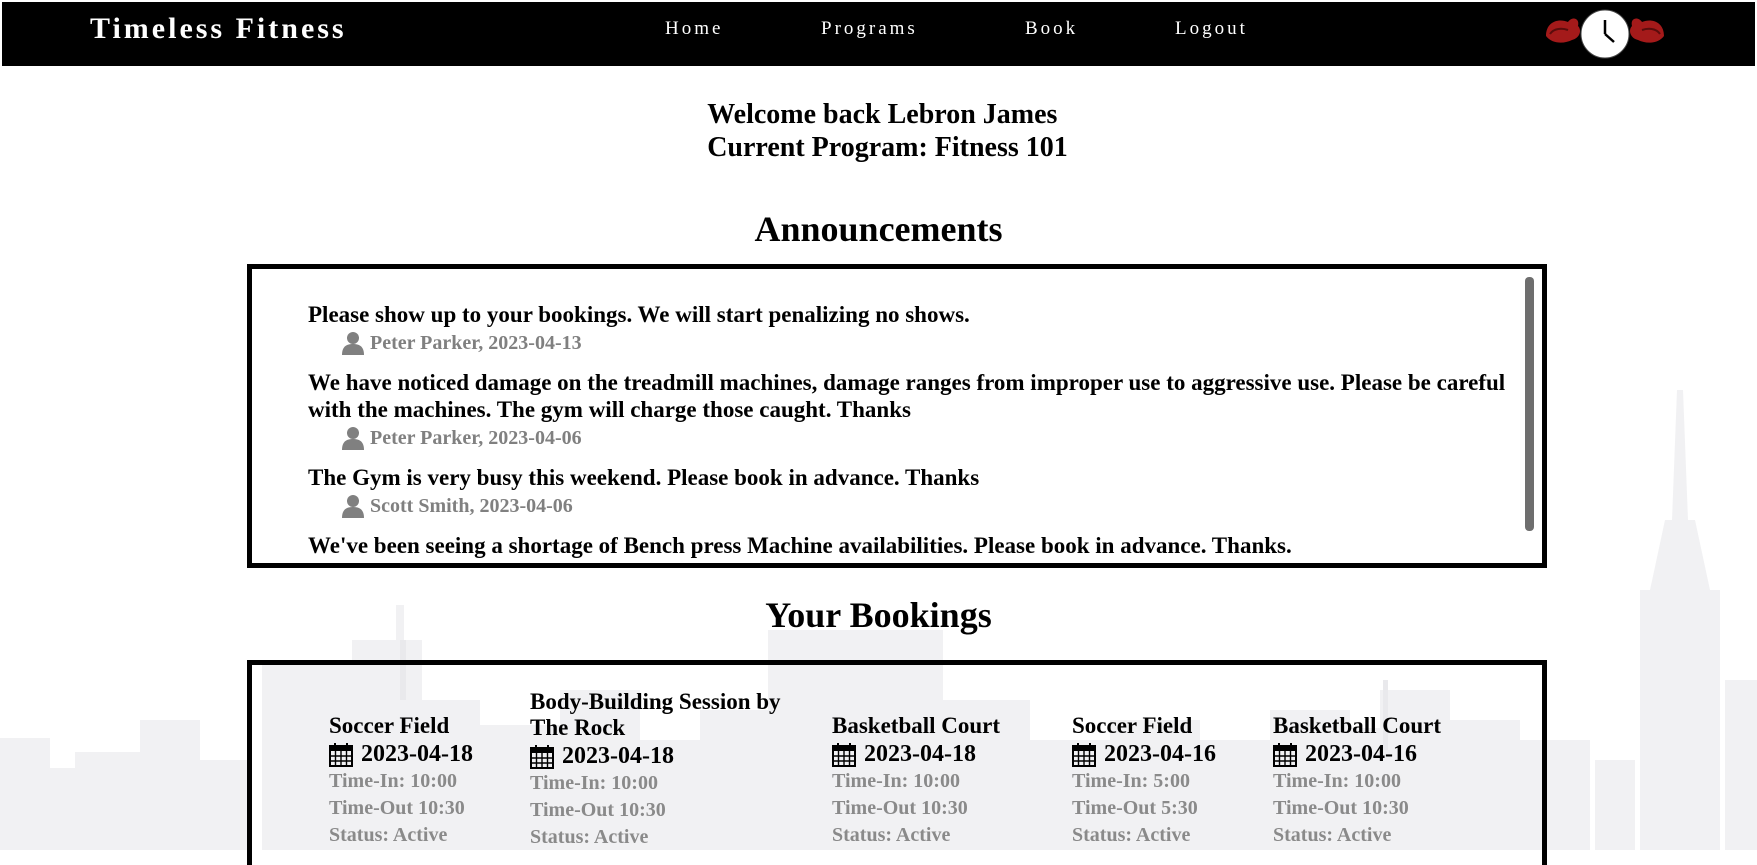 This screenshot has width=1757, height=865. Describe the element at coordinates (869, 29) in the screenshot. I see `nav-link-programs: Programs` at that location.